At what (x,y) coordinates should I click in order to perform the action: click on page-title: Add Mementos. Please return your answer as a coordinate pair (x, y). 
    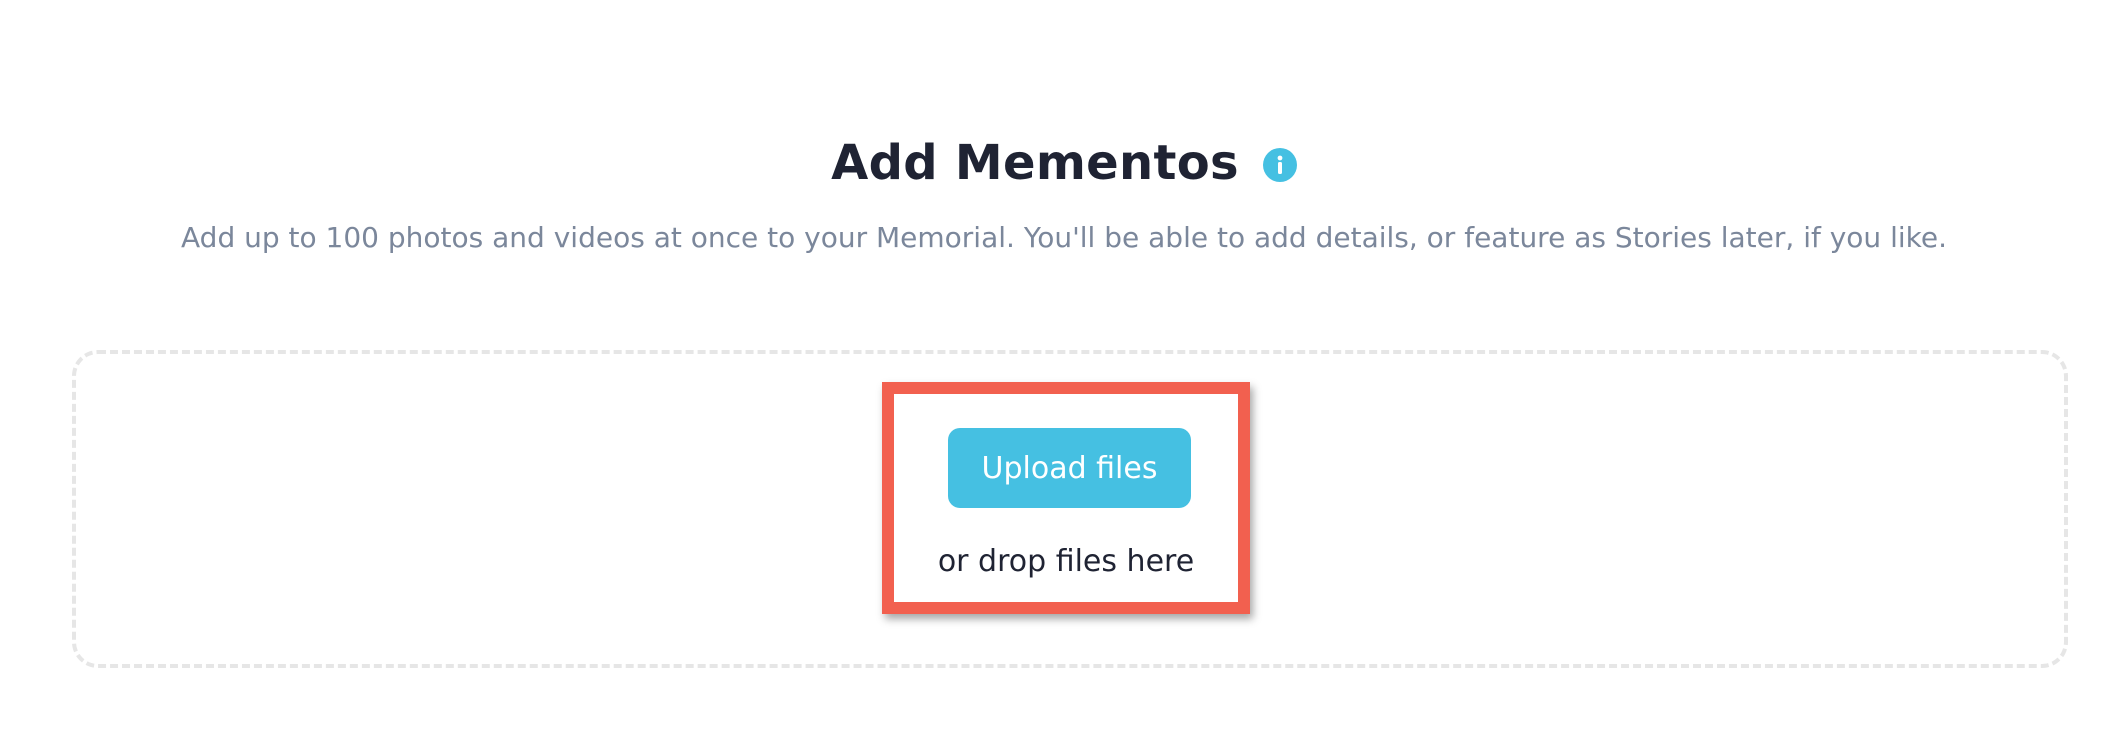
    Looking at the image, I should click on (1035, 163).